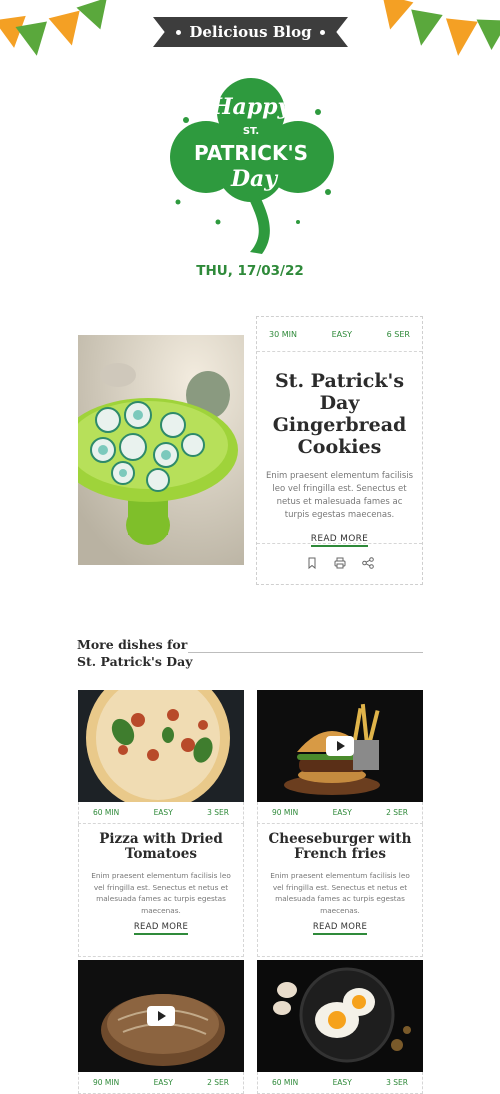 The image size is (500, 1094). Describe the element at coordinates (305, 652) in the screenshot. I see `section-divider` at that location.